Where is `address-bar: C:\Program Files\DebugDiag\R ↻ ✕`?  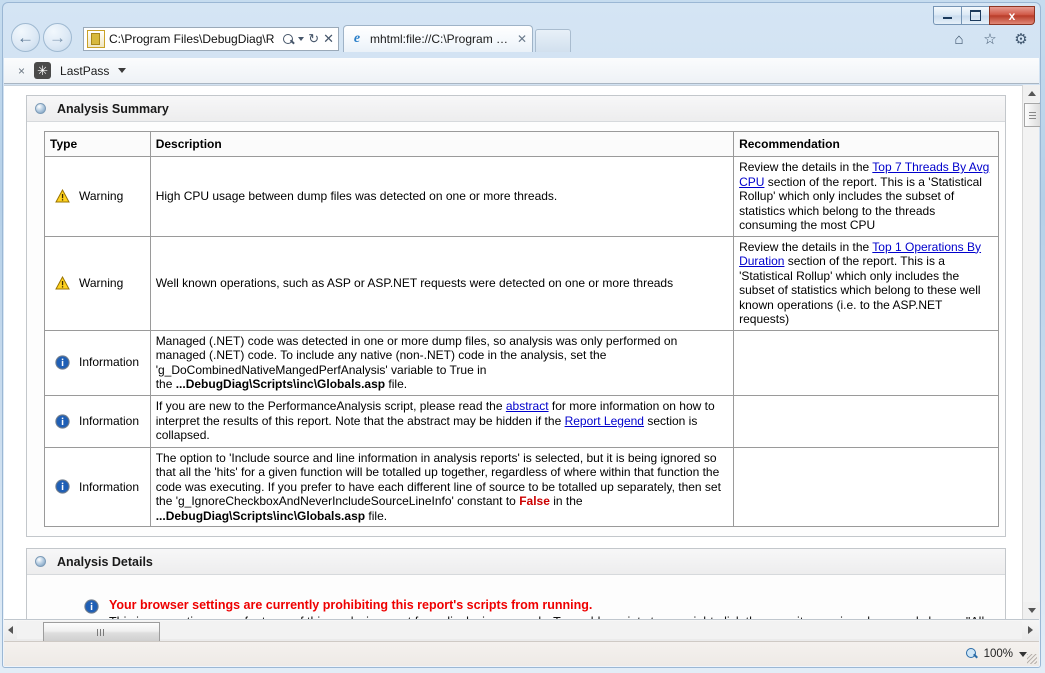
address-bar: C:\Program Files\DebugDiag\R ↻ ✕ is located at coordinates (211, 39).